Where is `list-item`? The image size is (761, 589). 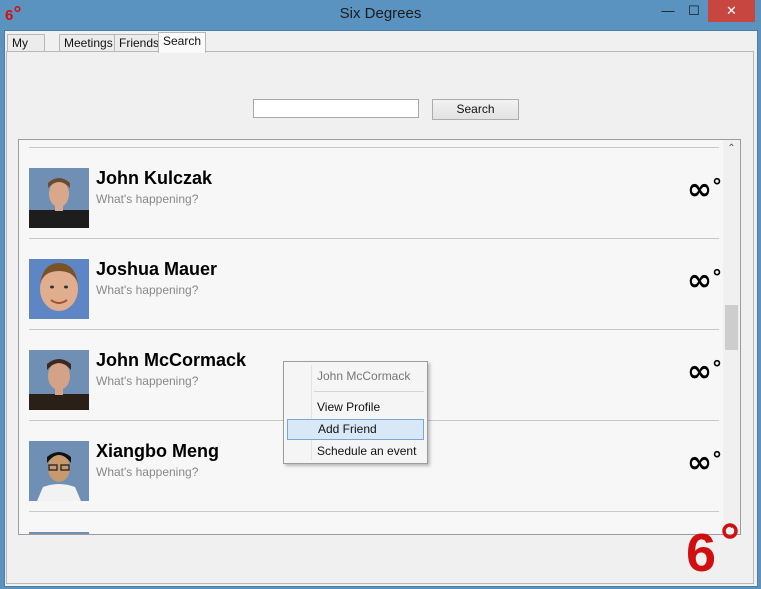
list-item is located at coordinates (374, 522).